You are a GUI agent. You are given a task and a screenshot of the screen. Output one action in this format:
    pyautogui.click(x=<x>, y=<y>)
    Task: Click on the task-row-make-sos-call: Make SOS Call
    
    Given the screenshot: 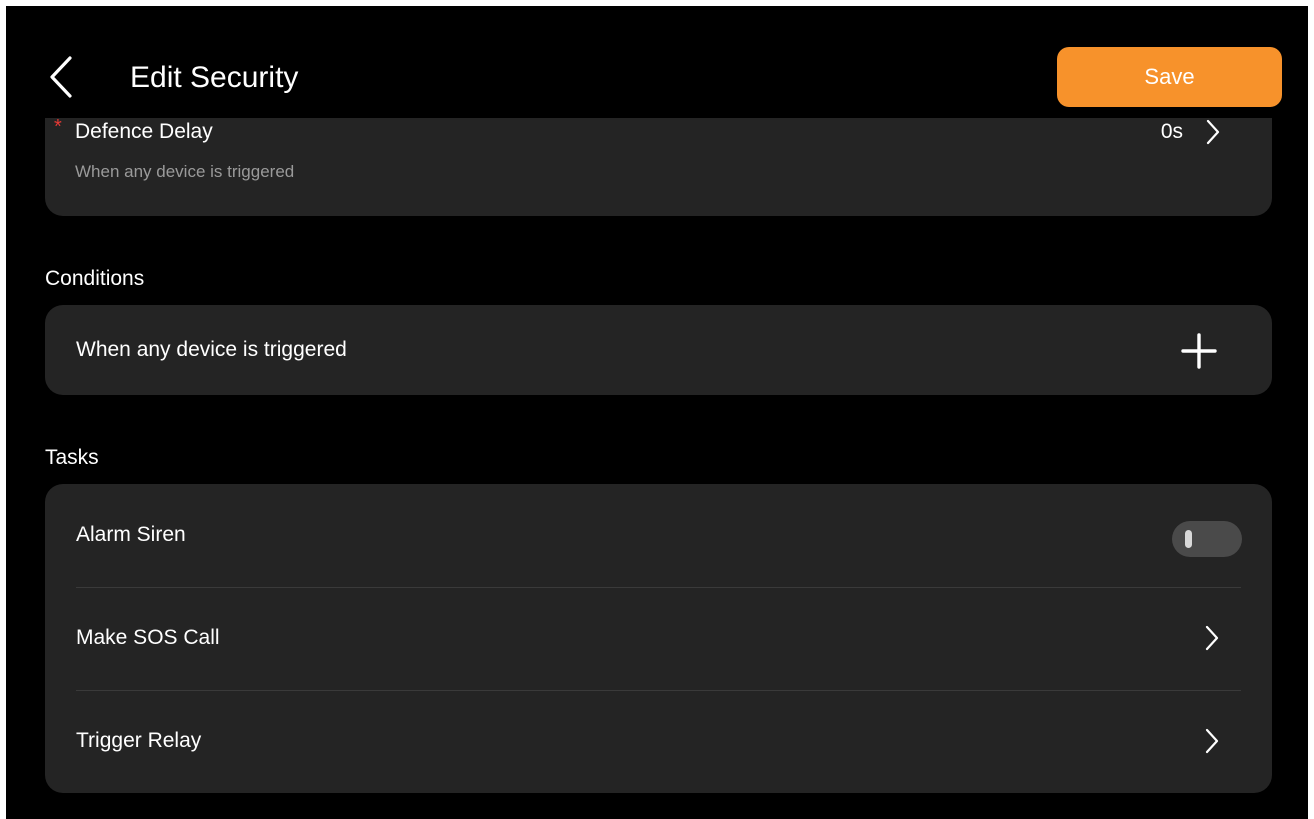 What is the action you would take?
    pyautogui.click(x=658, y=638)
    